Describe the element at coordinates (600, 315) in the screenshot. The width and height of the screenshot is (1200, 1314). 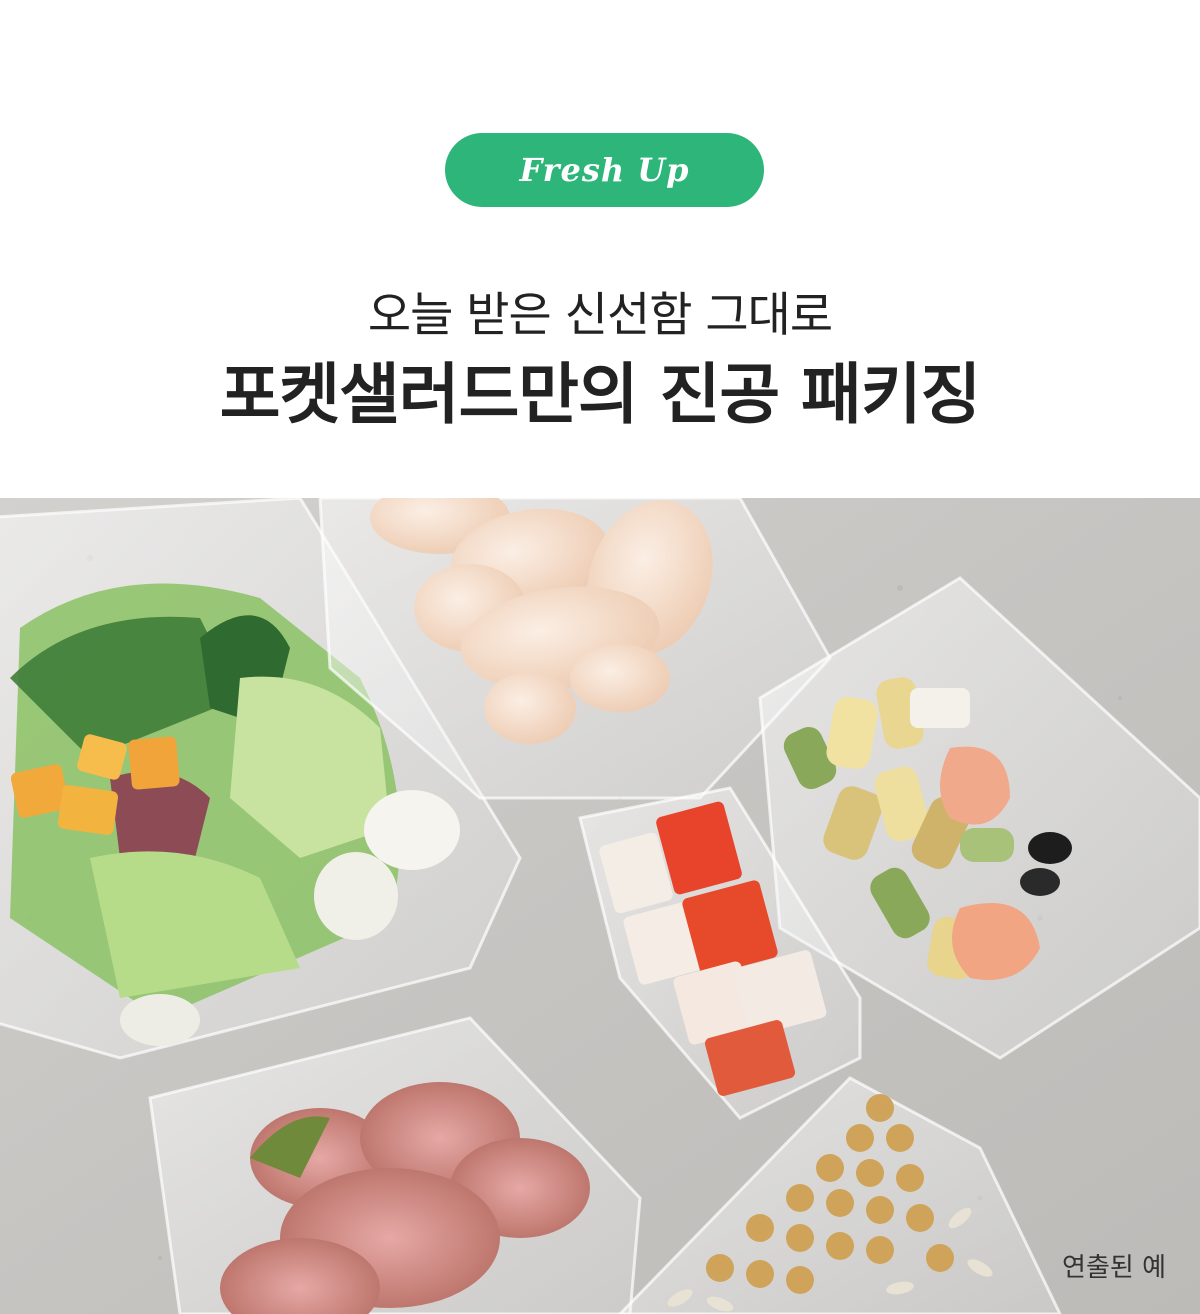
I see `headline-subtitle: 오늘 받은 신선함 그대로` at that location.